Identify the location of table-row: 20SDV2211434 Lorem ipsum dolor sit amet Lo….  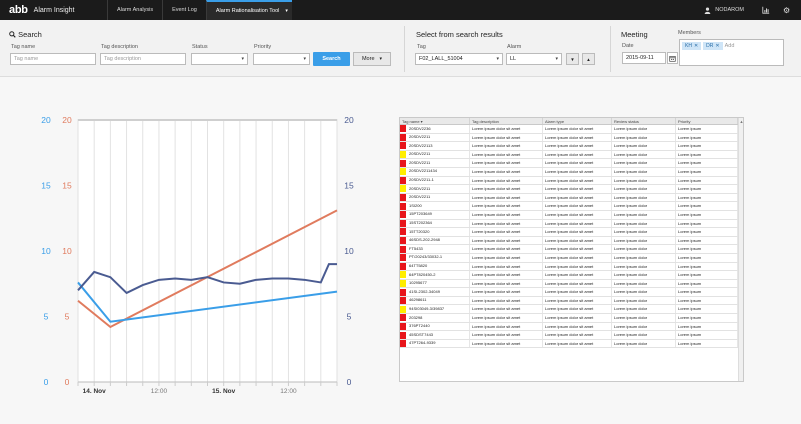
(571, 172).